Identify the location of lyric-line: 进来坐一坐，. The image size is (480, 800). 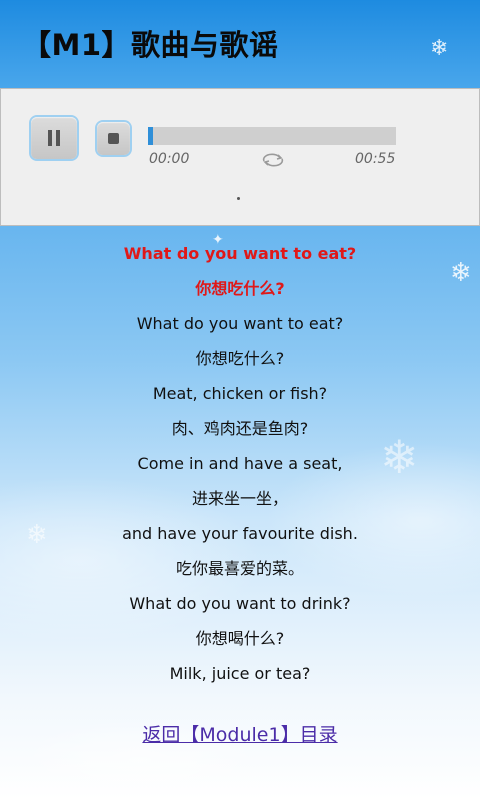
(239, 498).